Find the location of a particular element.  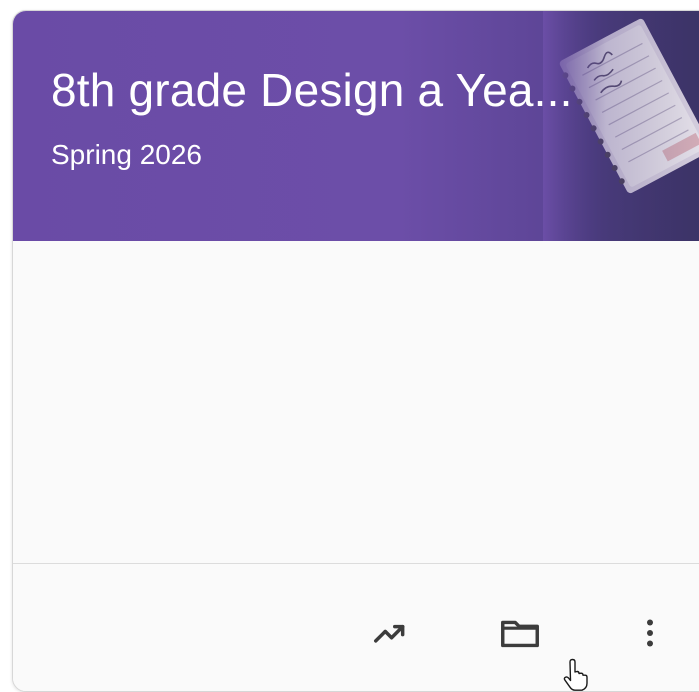

notebook-illustration is located at coordinates (621, 126).